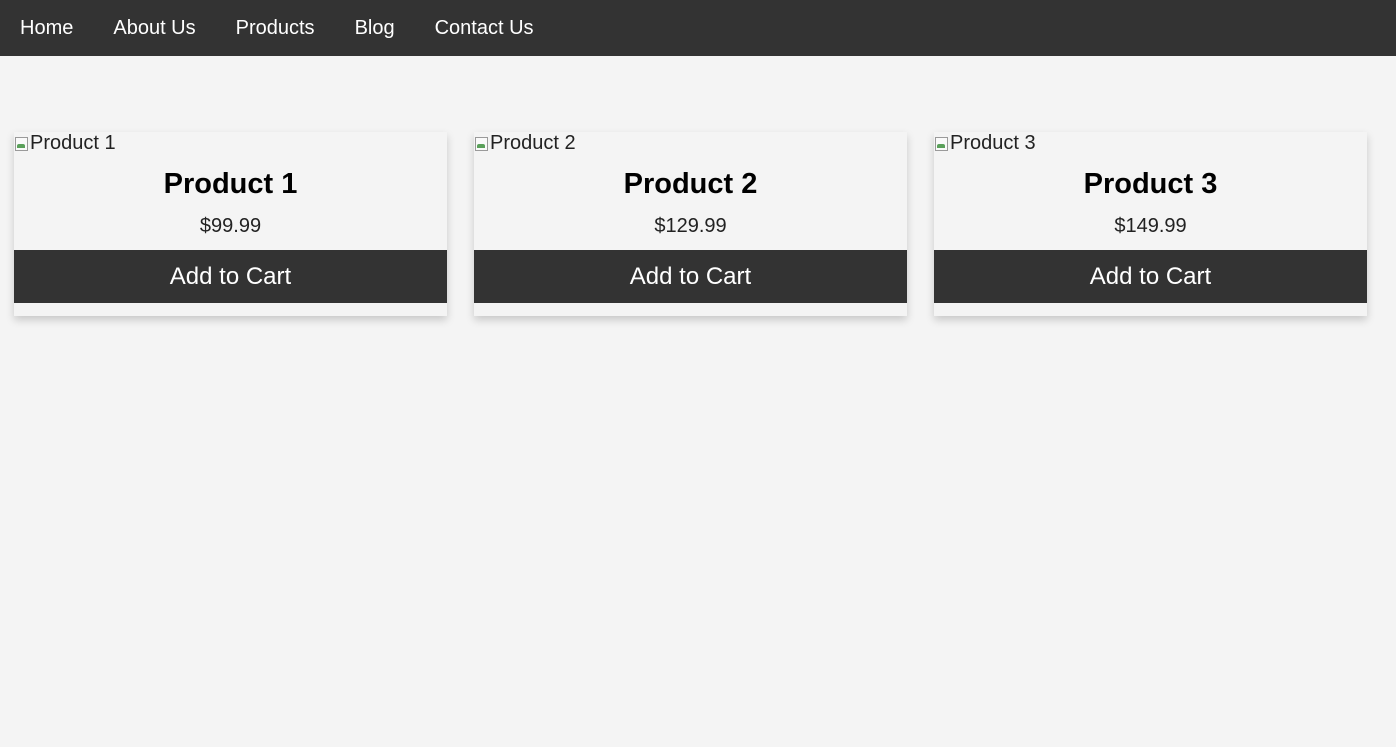 This screenshot has height=747, width=1396. I want to click on product-card: Product 3 Product 3 $149.99 Add to Cart, so click(1150, 224).